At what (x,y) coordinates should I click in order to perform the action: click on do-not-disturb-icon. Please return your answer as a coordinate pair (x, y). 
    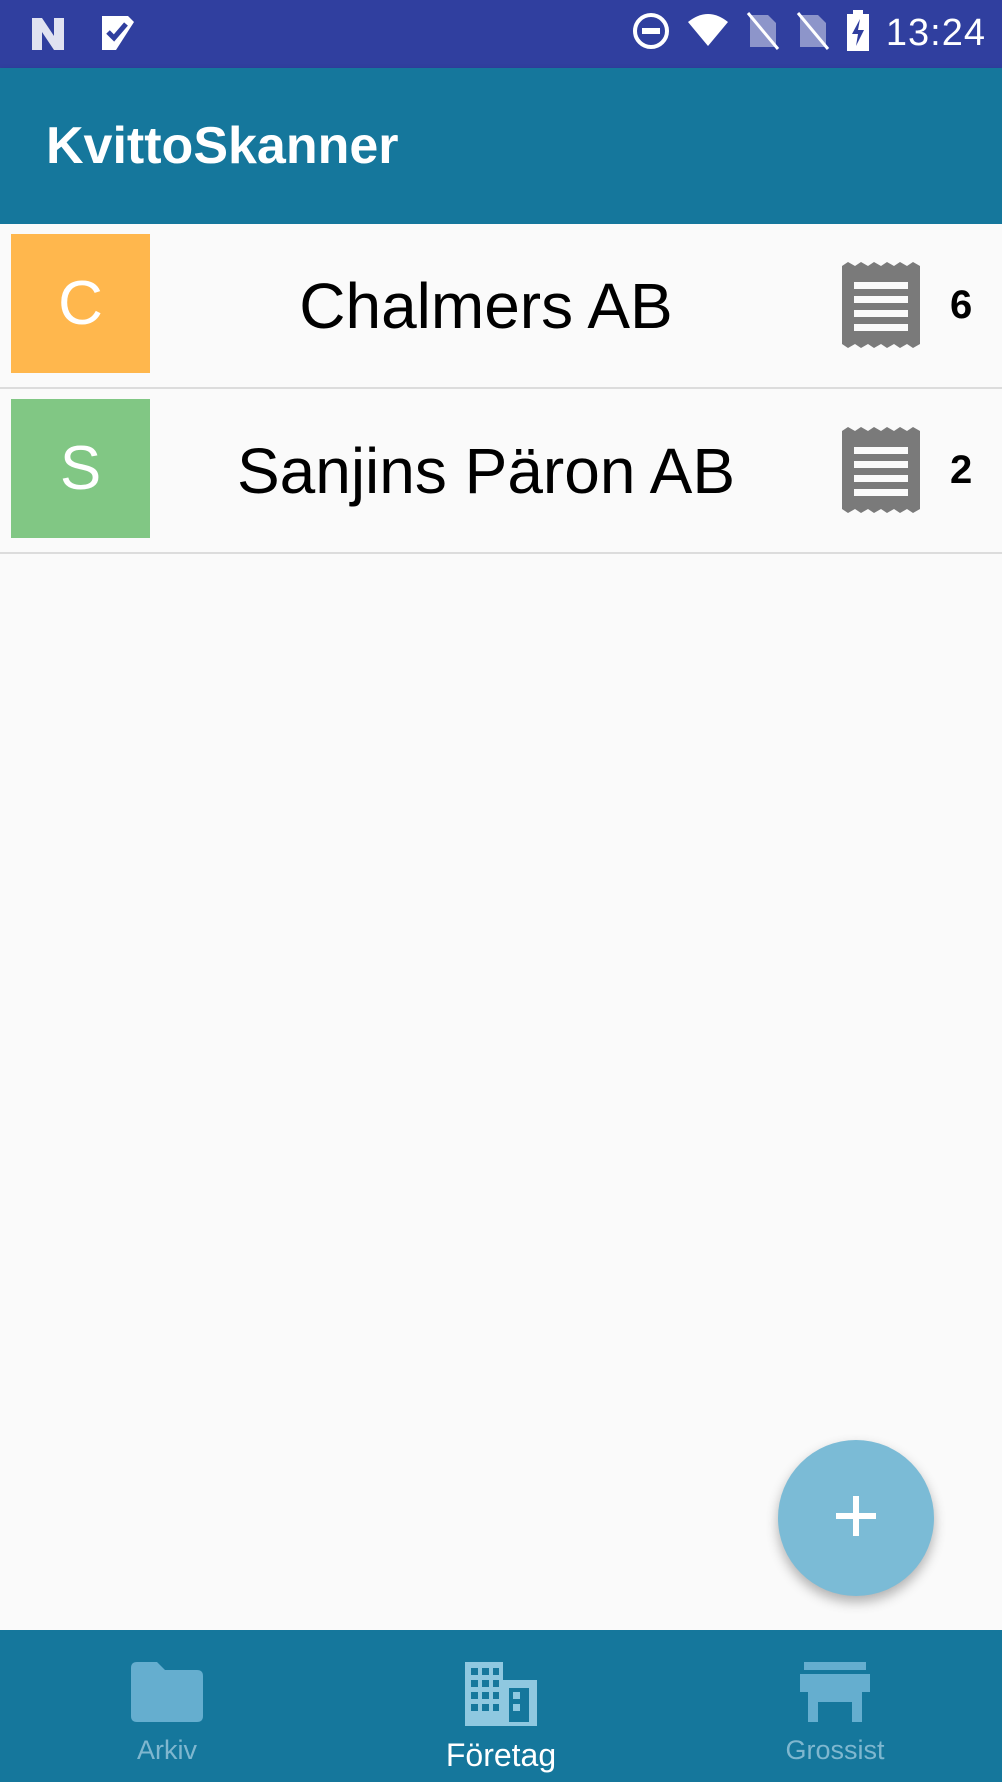
    Looking at the image, I should click on (651, 33).